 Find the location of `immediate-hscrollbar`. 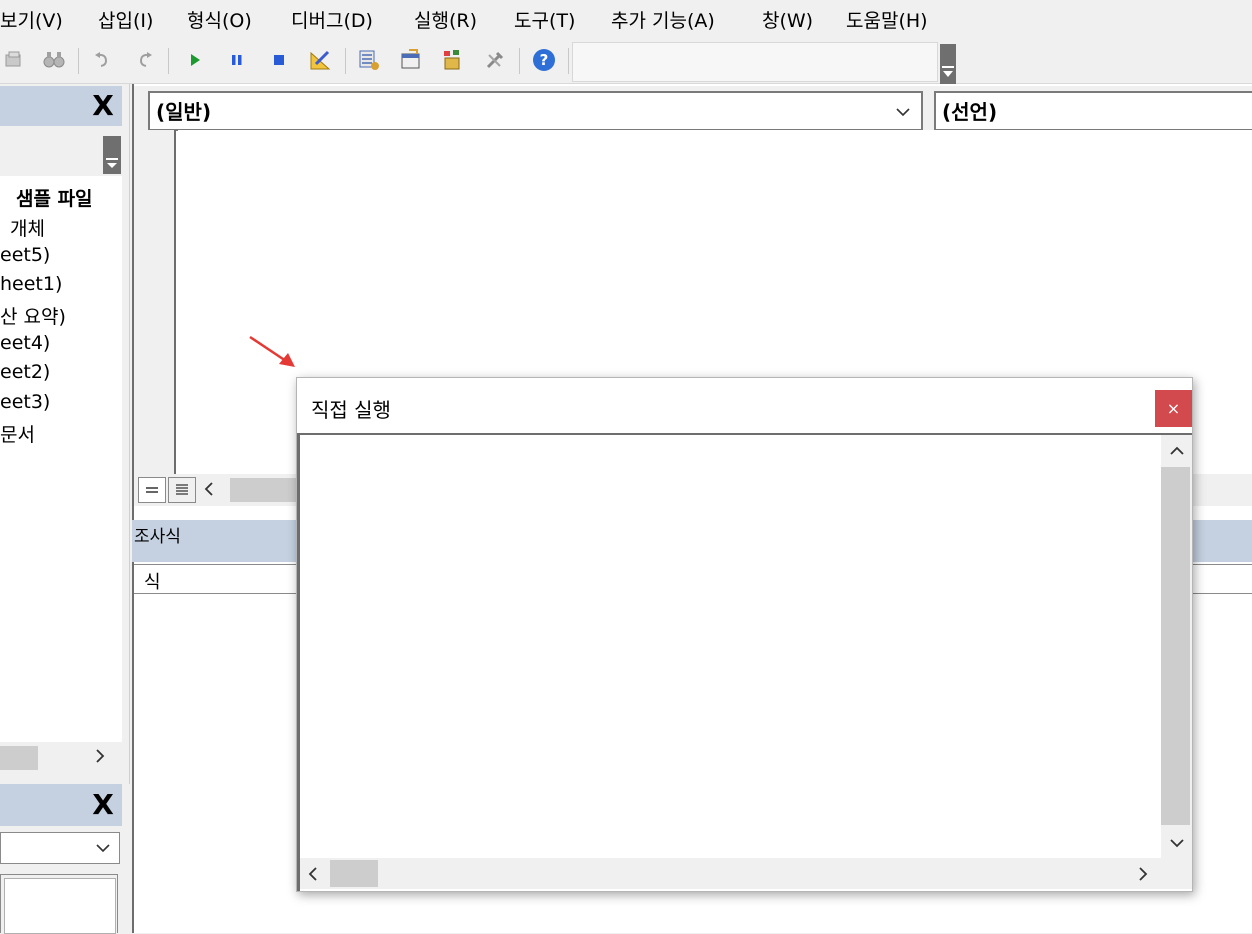

immediate-hscrollbar is located at coordinates (730, 873).